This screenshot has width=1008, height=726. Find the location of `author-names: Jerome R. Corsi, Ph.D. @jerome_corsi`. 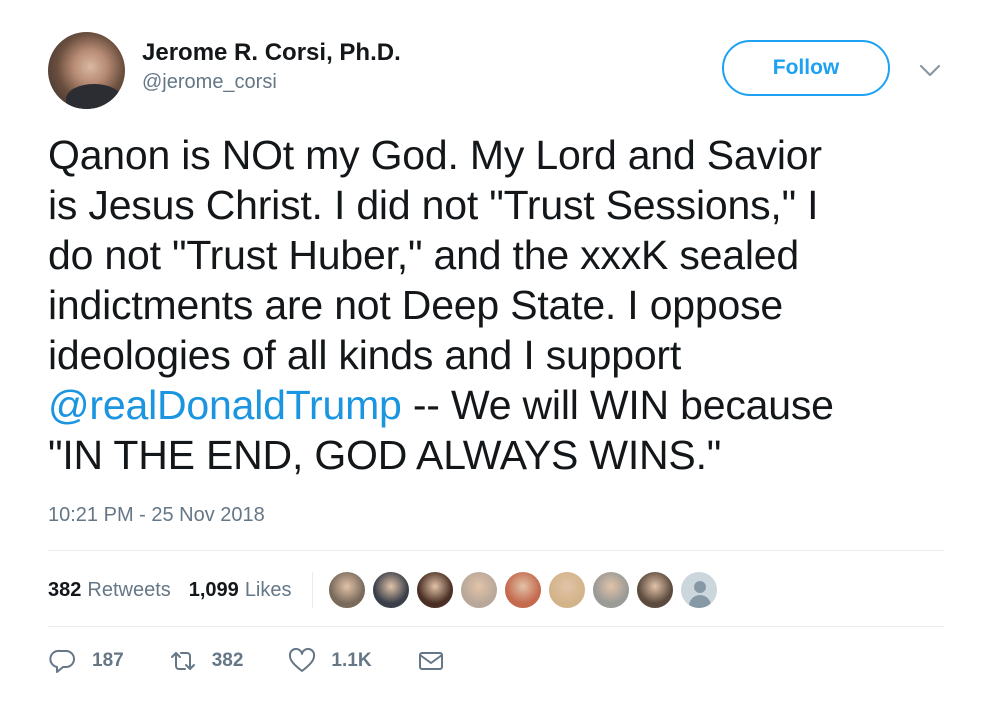

author-names: Jerome R. Corsi, Ph.D. @jerome_corsi is located at coordinates (271, 67).